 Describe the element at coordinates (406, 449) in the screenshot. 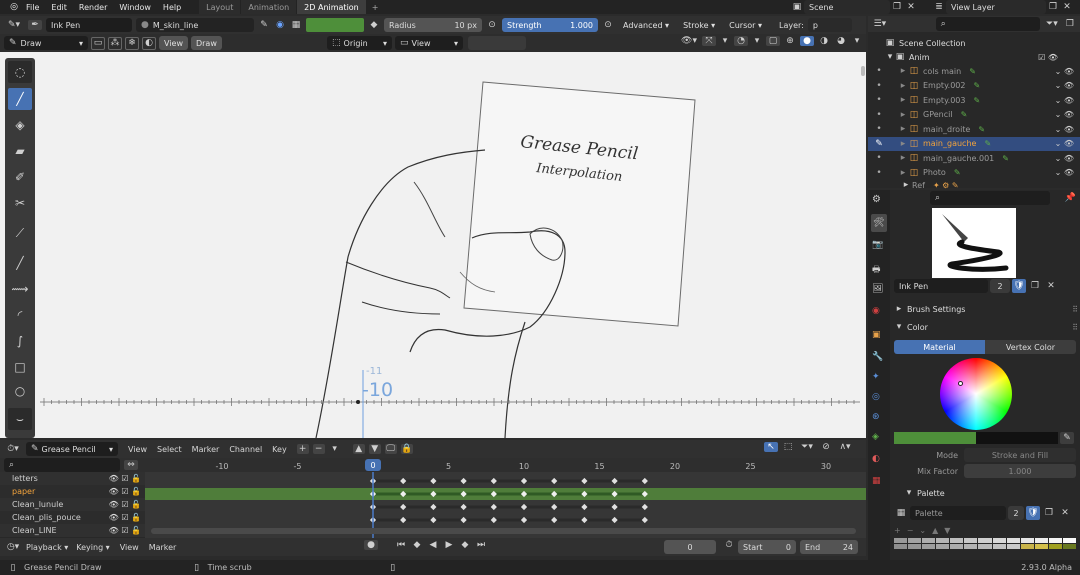

I see `lock-layer-icon: 🔒` at that location.